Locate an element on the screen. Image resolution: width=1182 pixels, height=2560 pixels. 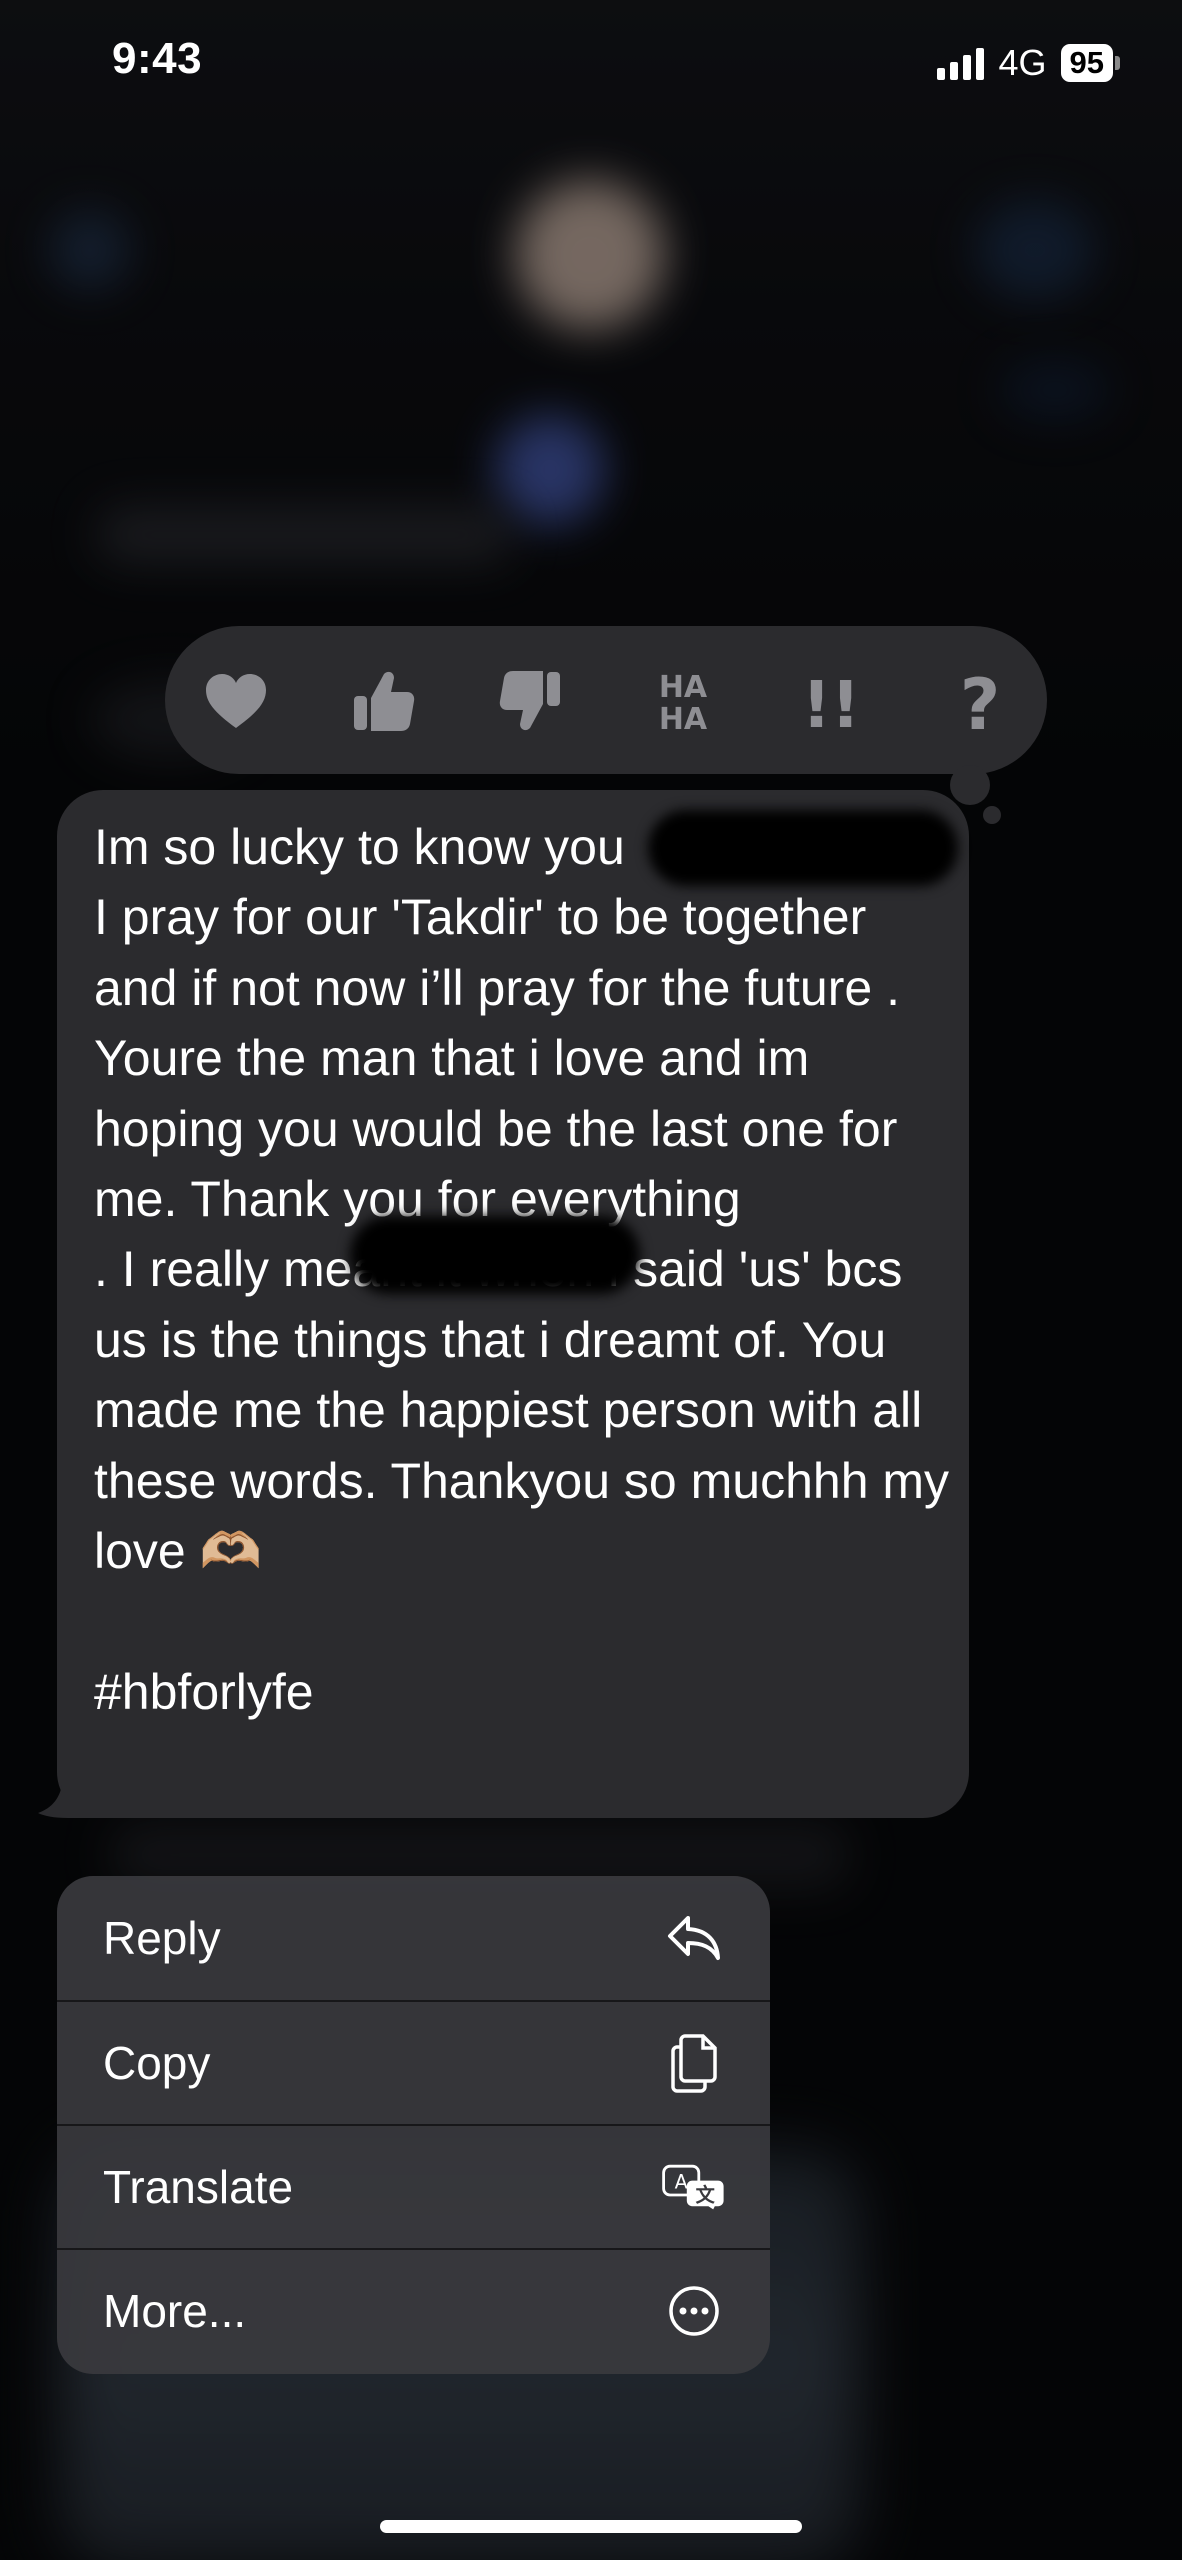
reply-arrow-icon is located at coordinates (694, 1938).